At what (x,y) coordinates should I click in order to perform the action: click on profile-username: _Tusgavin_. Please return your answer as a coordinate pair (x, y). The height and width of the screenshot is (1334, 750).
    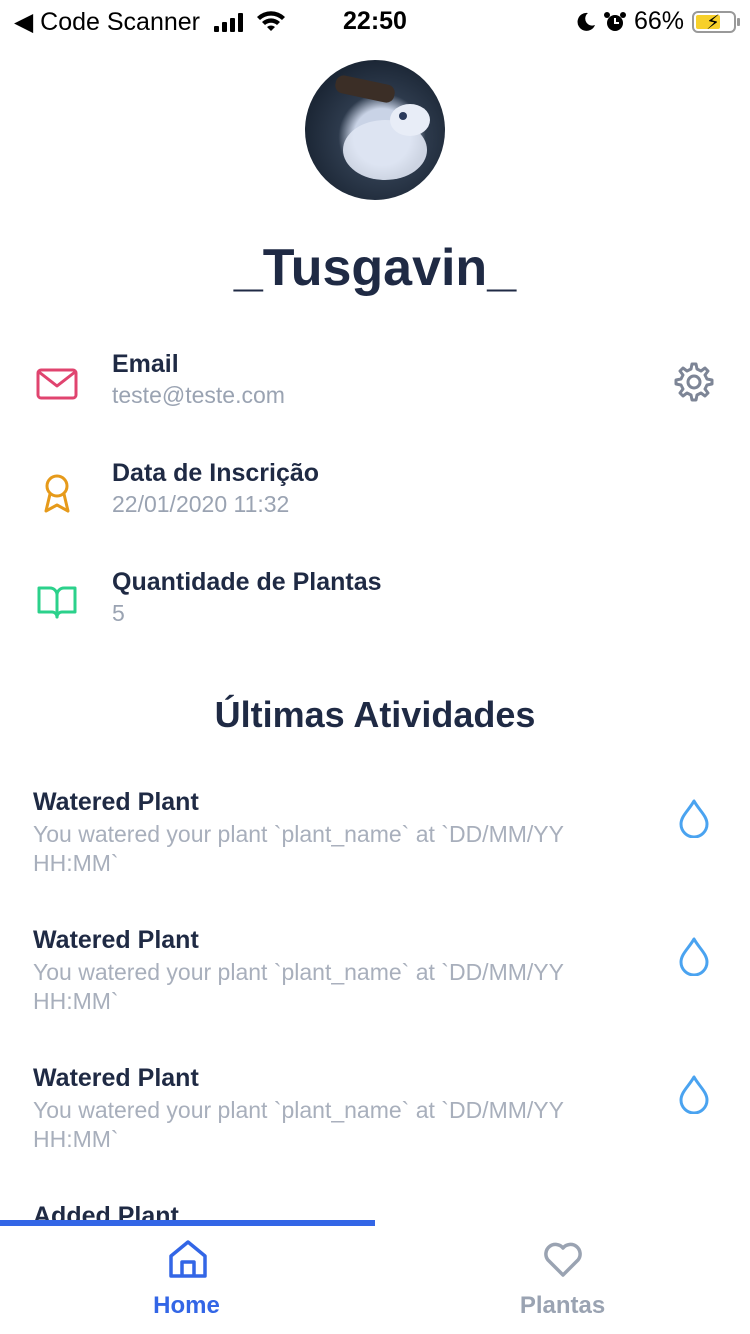
    Looking at the image, I should click on (375, 268).